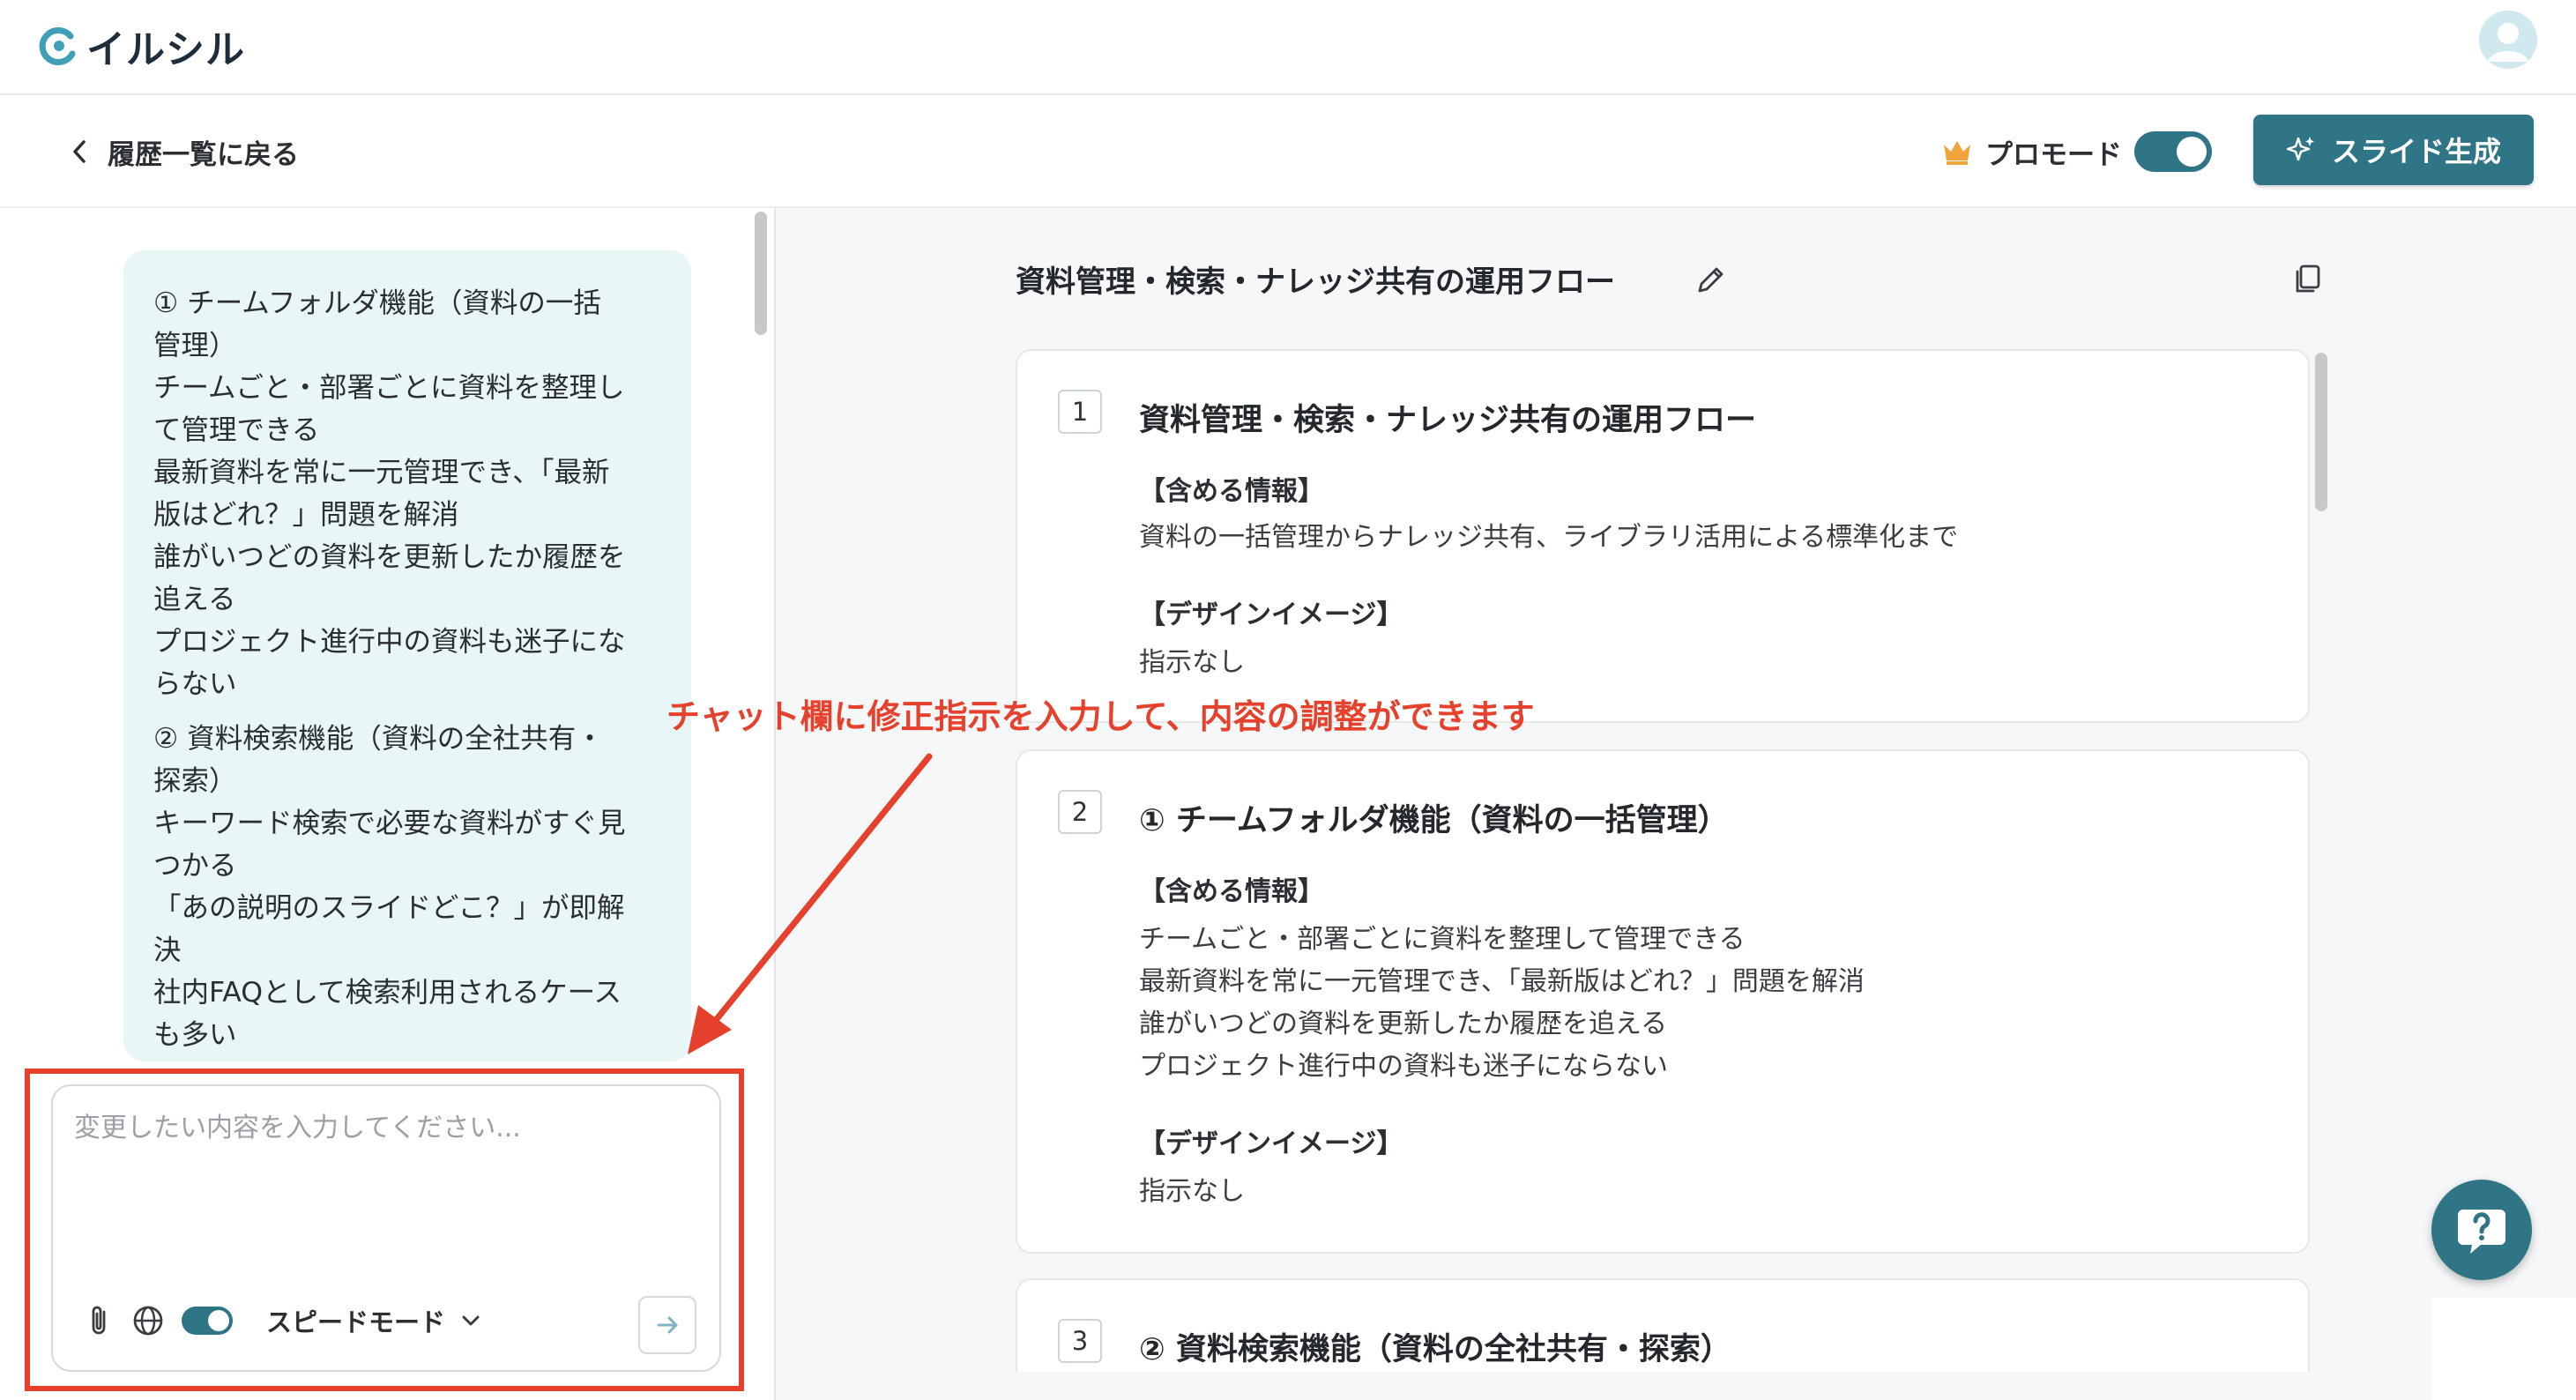  I want to click on top-bar, so click(1288, 47).